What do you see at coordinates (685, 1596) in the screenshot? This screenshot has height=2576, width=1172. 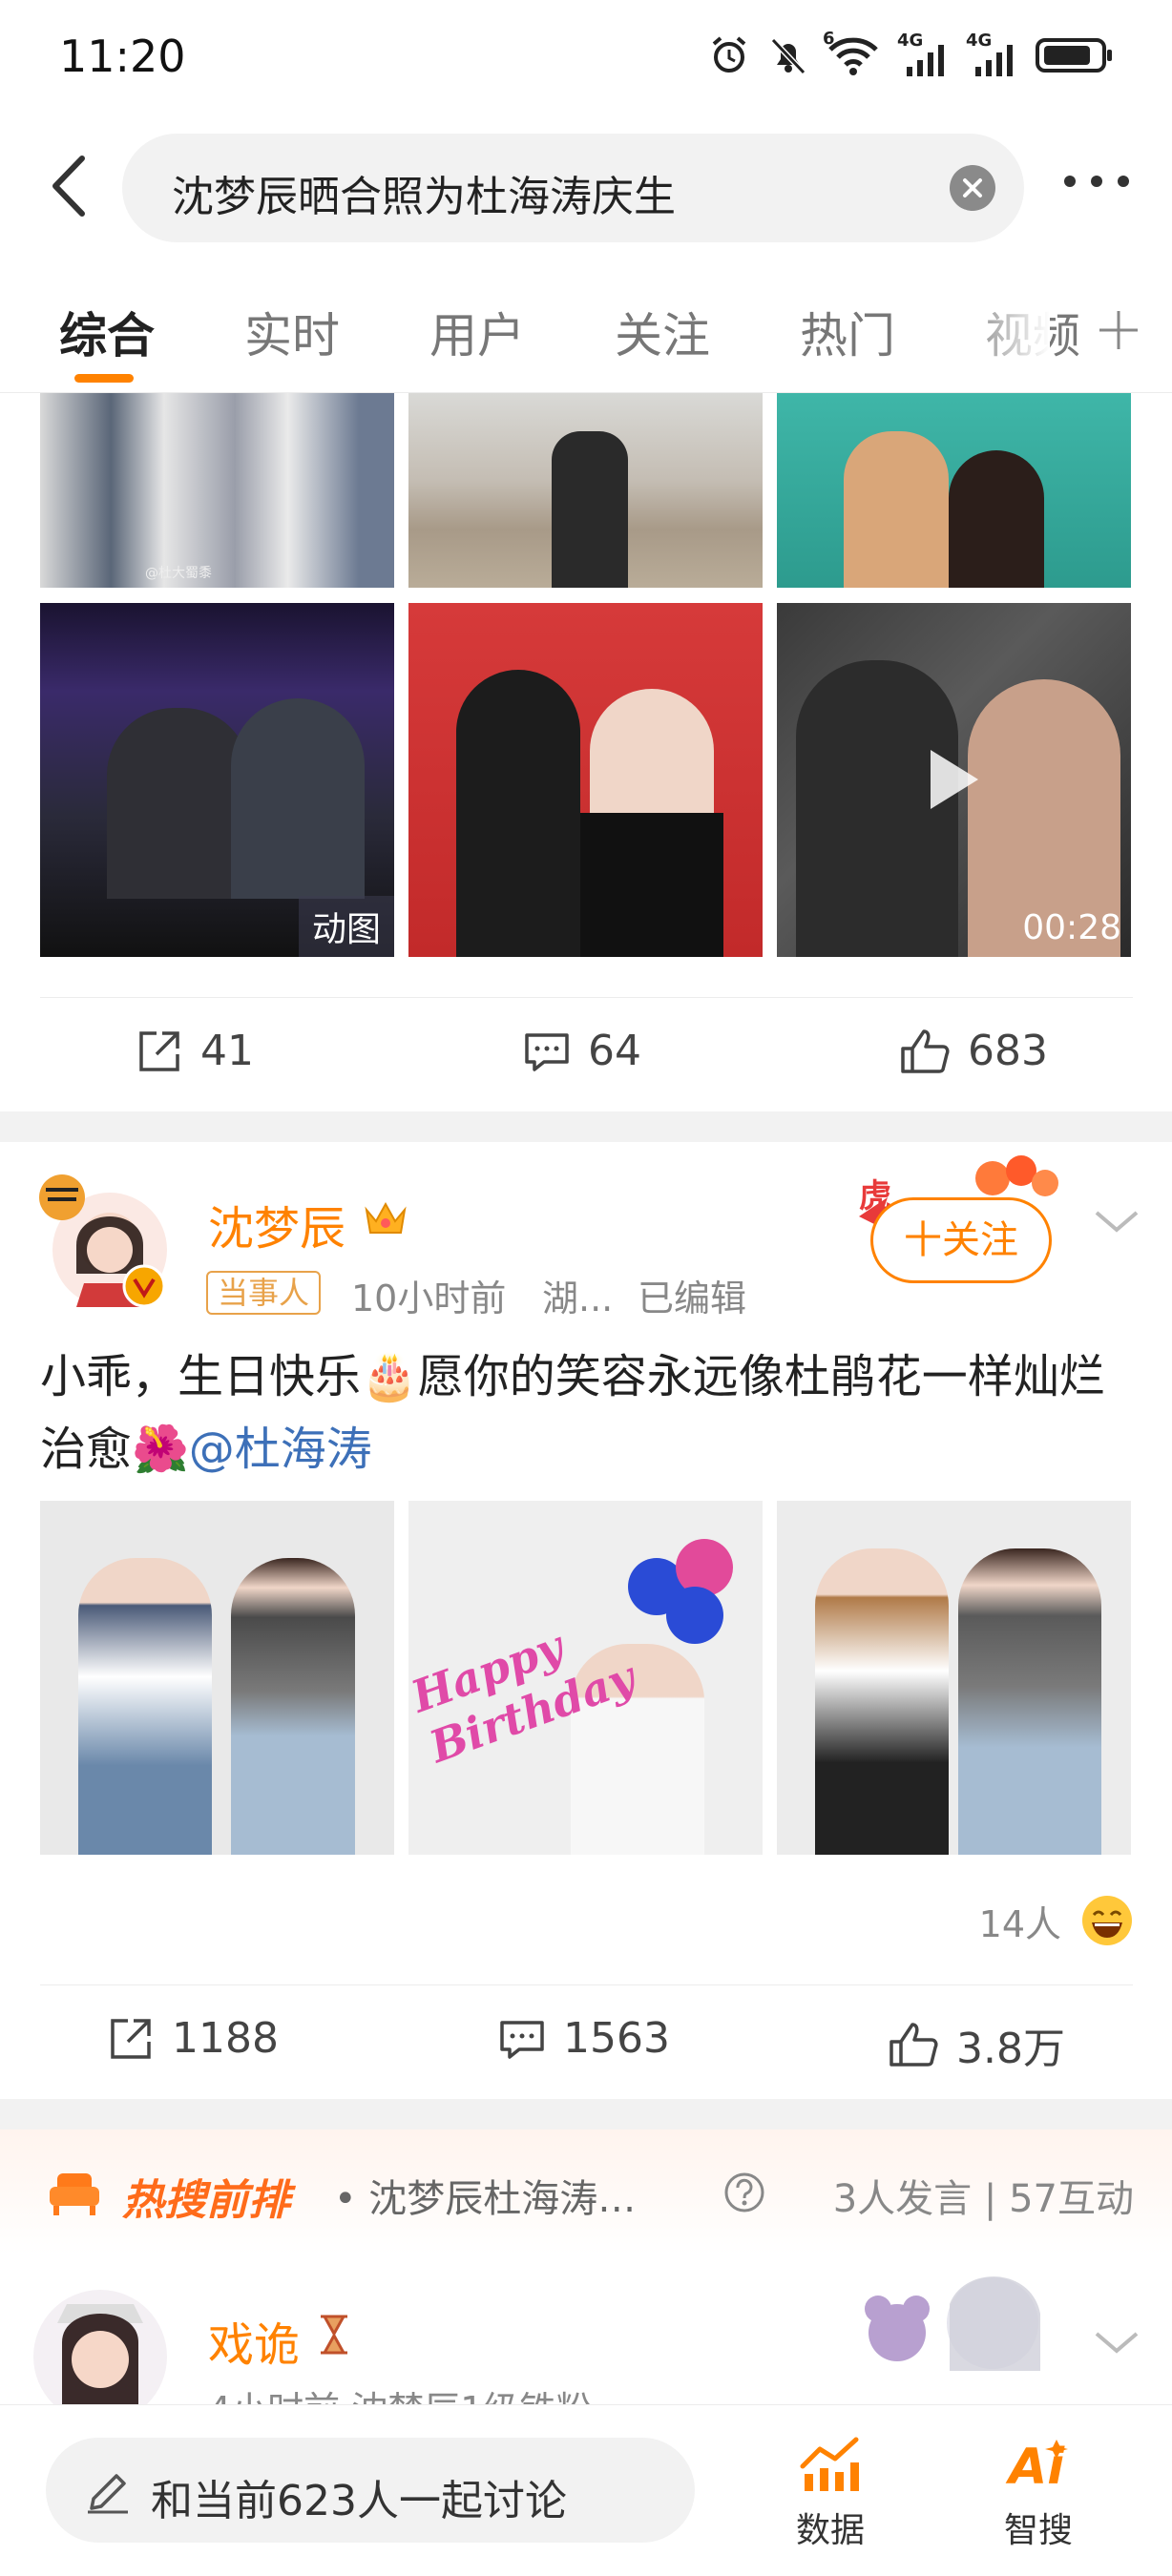 I see `photo-balloons` at bounding box center [685, 1596].